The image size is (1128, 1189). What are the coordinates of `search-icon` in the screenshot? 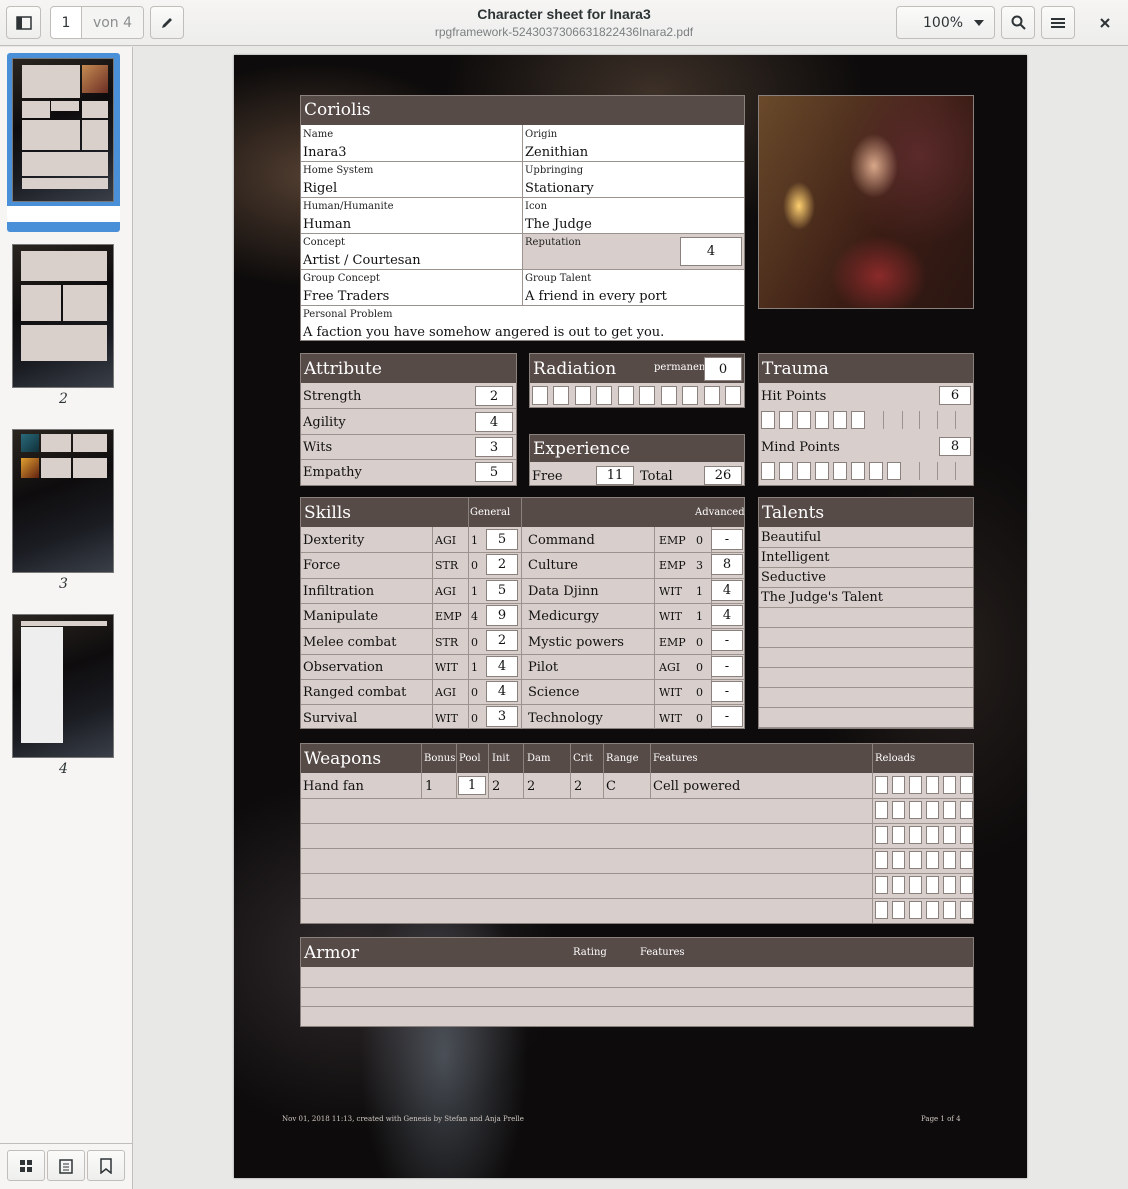 It's located at (1018, 22).